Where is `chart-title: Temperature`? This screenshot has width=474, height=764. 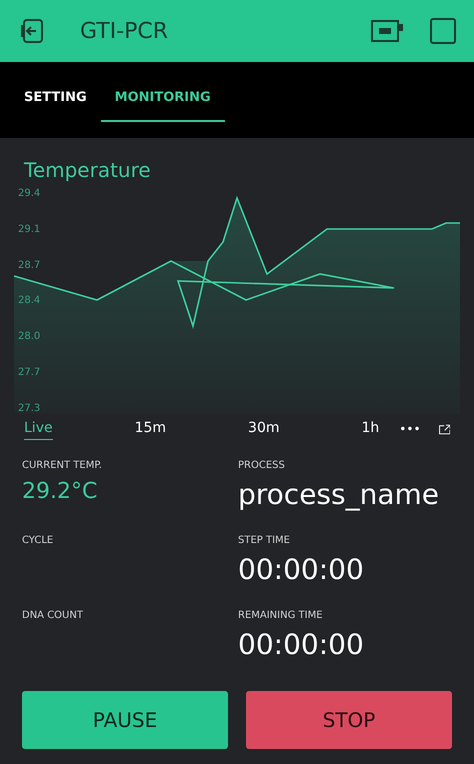 chart-title: Temperature is located at coordinates (87, 170).